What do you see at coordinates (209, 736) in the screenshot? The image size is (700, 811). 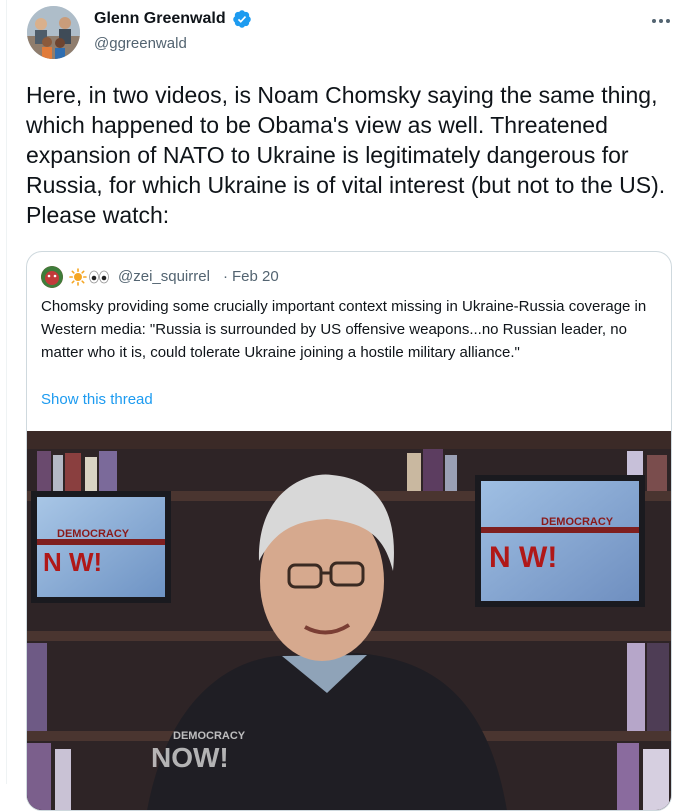 I see `watermark-top: DEMOCRACY` at bounding box center [209, 736].